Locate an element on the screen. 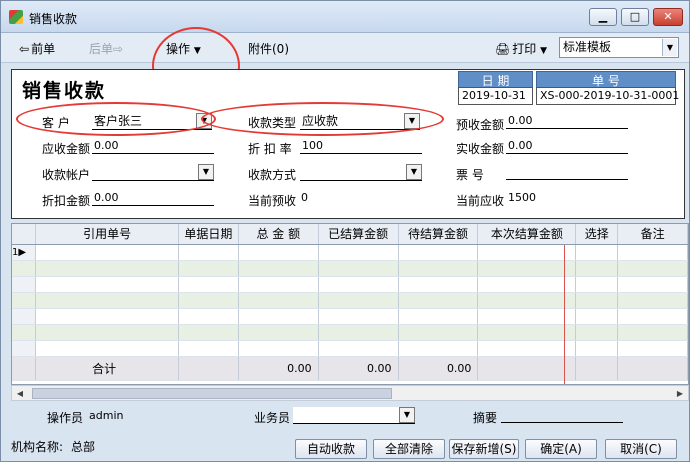 This screenshot has height=462, width=690. current-prepaid-label: 当前预收 is located at coordinates (272, 201).